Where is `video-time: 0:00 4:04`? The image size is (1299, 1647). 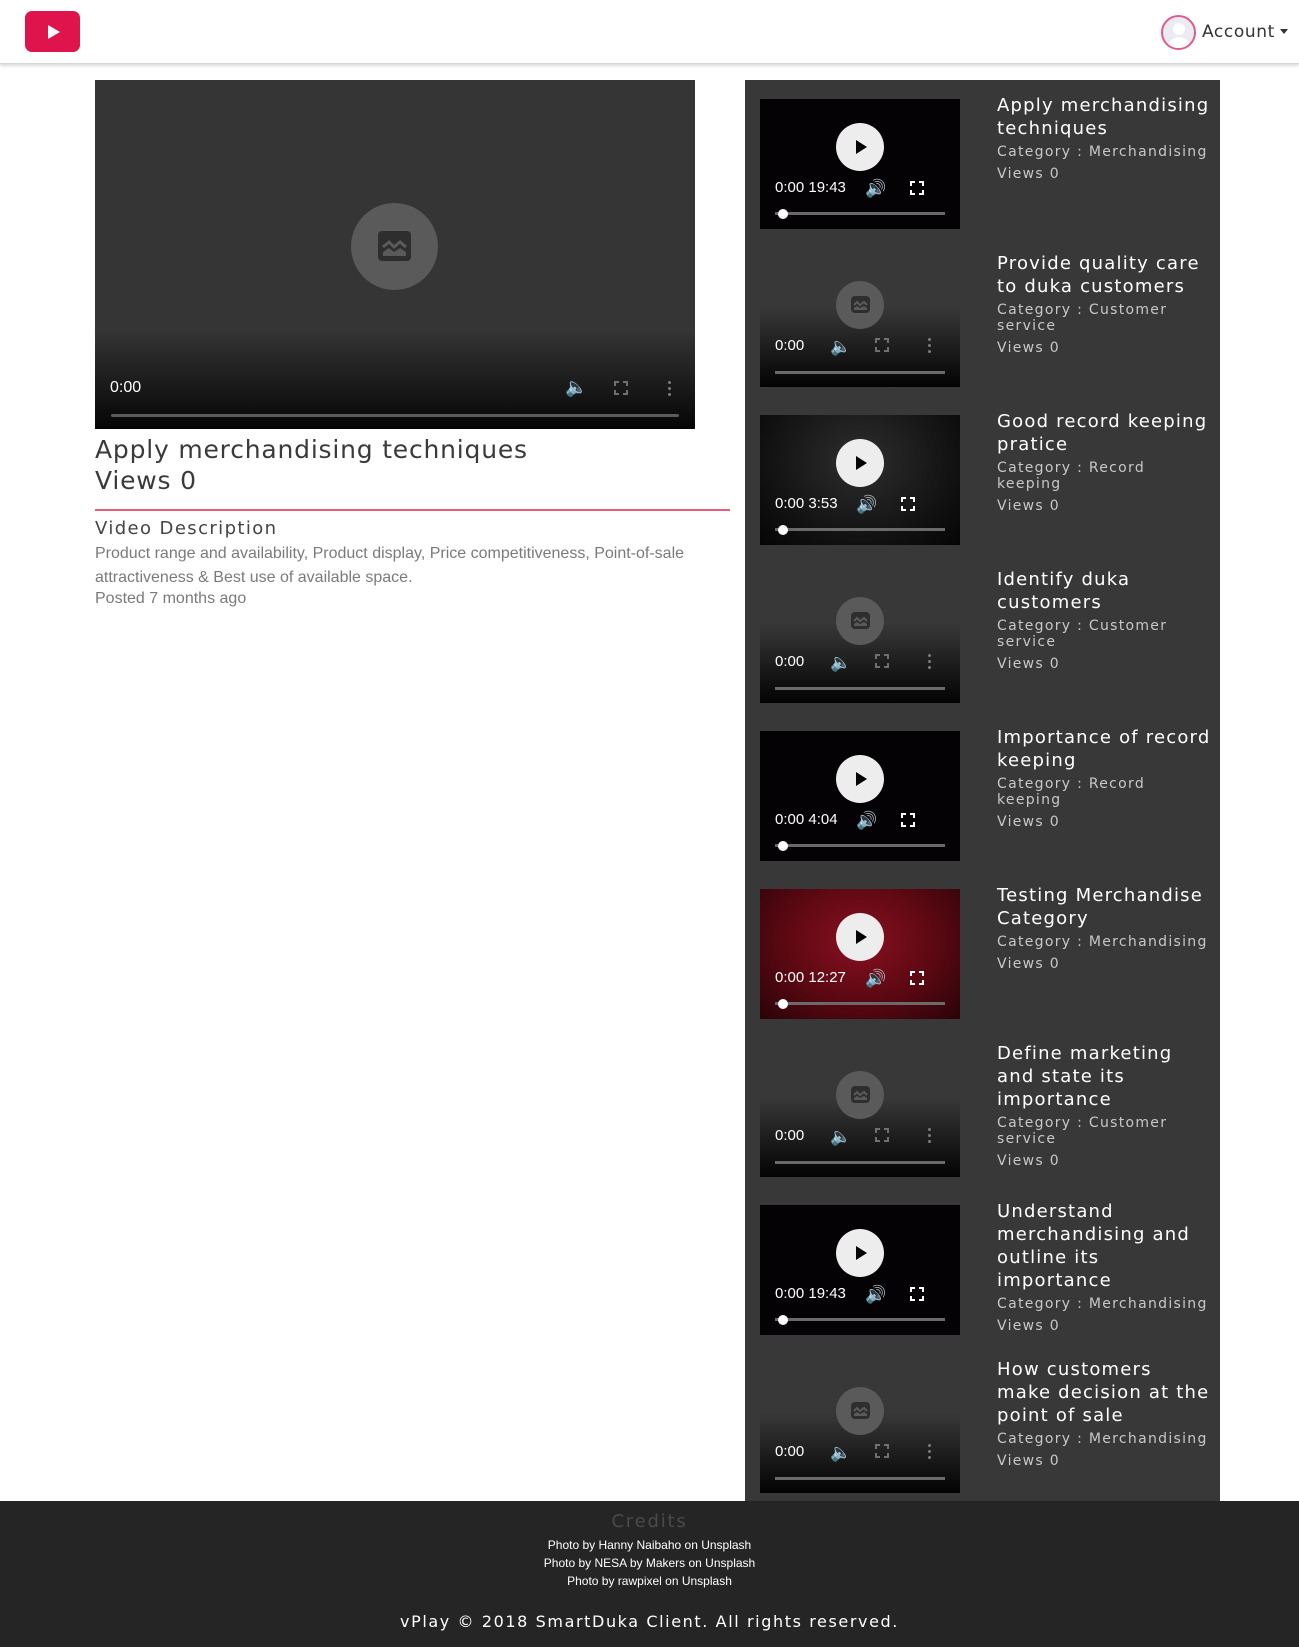 video-time: 0:00 4:04 is located at coordinates (806, 819).